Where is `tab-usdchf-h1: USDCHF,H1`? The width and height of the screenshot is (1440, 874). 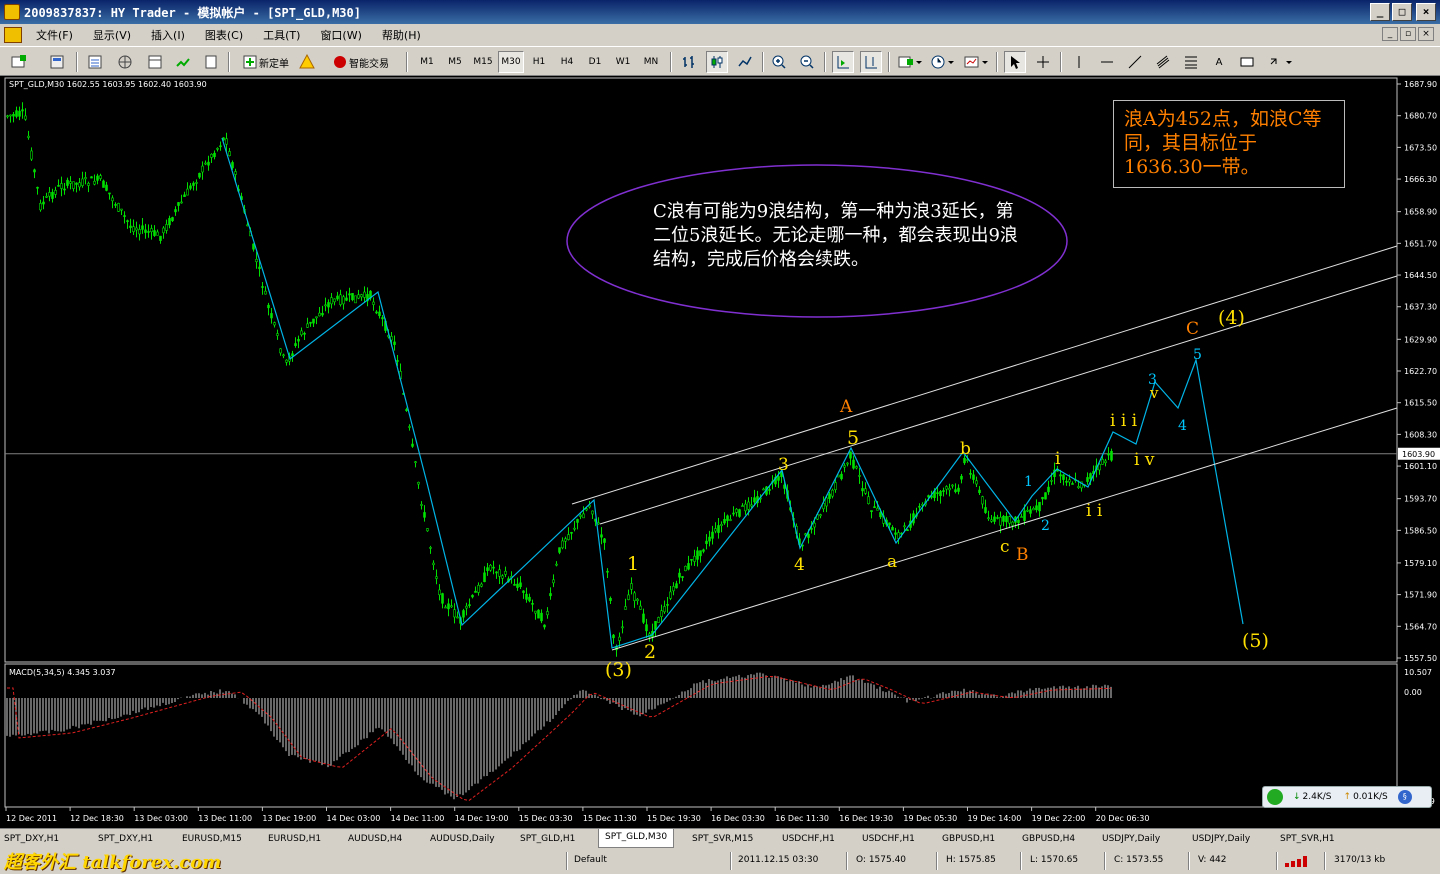 tab-usdchf-h1: USDCHF,H1 is located at coordinates (808, 839).